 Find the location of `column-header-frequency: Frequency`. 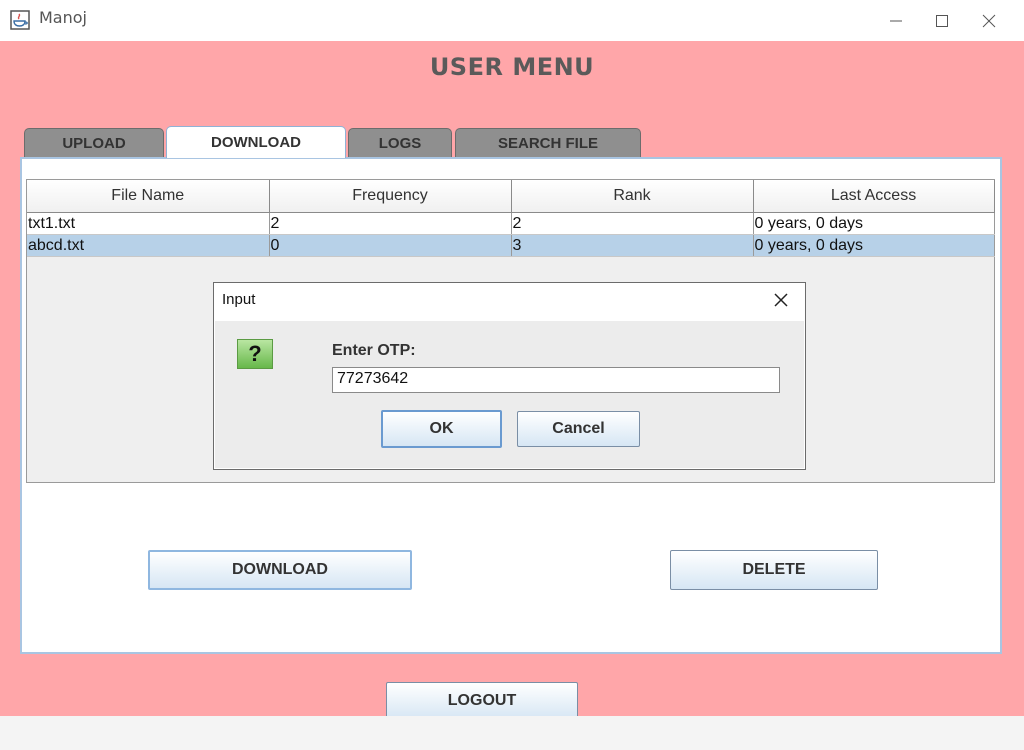

column-header-frequency: Frequency is located at coordinates (390, 196).